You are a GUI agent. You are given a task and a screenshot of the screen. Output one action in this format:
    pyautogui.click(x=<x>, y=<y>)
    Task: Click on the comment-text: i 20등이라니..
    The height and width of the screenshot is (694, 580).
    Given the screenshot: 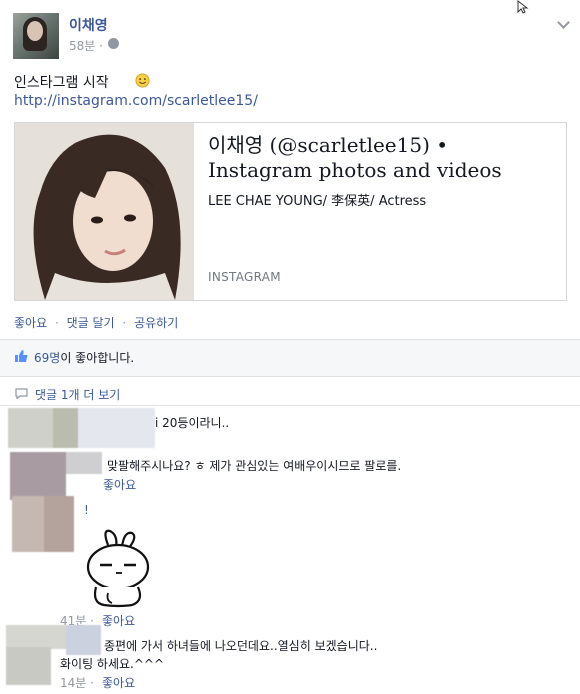 What is the action you would take?
    pyautogui.click(x=192, y=423)
    